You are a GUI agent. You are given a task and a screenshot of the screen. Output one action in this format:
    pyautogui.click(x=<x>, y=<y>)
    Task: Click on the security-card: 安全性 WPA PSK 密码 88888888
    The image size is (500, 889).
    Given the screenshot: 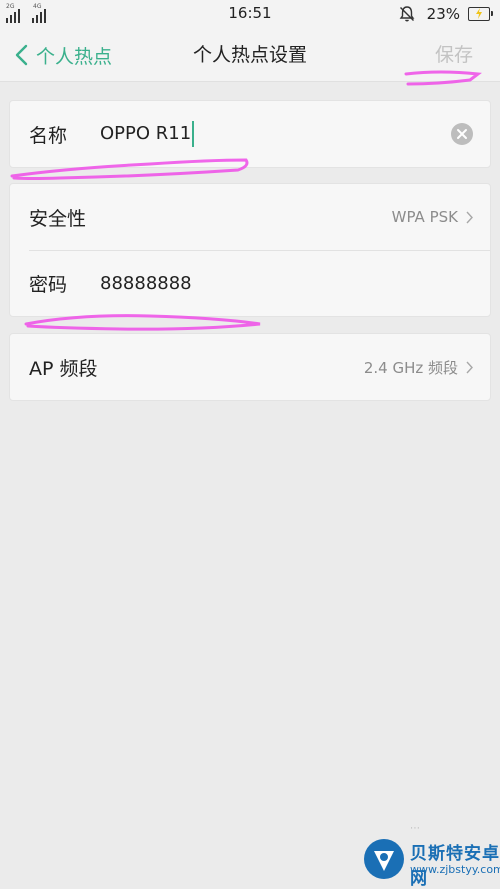 What is the action you would take?
    pyautogui.click(x=250, y=250)
    